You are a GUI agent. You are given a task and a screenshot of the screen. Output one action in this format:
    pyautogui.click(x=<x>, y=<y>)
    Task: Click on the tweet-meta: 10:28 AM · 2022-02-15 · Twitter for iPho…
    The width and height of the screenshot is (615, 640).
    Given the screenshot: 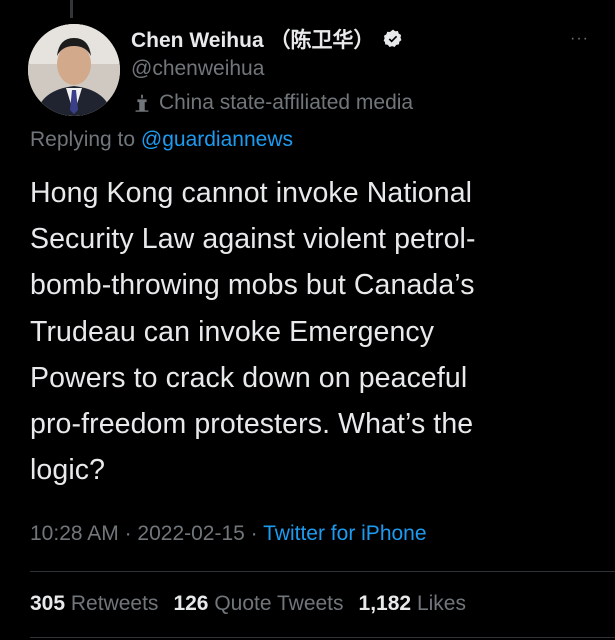 What is the action you would take?
    pyautogui.click(x=228, y=534)
    